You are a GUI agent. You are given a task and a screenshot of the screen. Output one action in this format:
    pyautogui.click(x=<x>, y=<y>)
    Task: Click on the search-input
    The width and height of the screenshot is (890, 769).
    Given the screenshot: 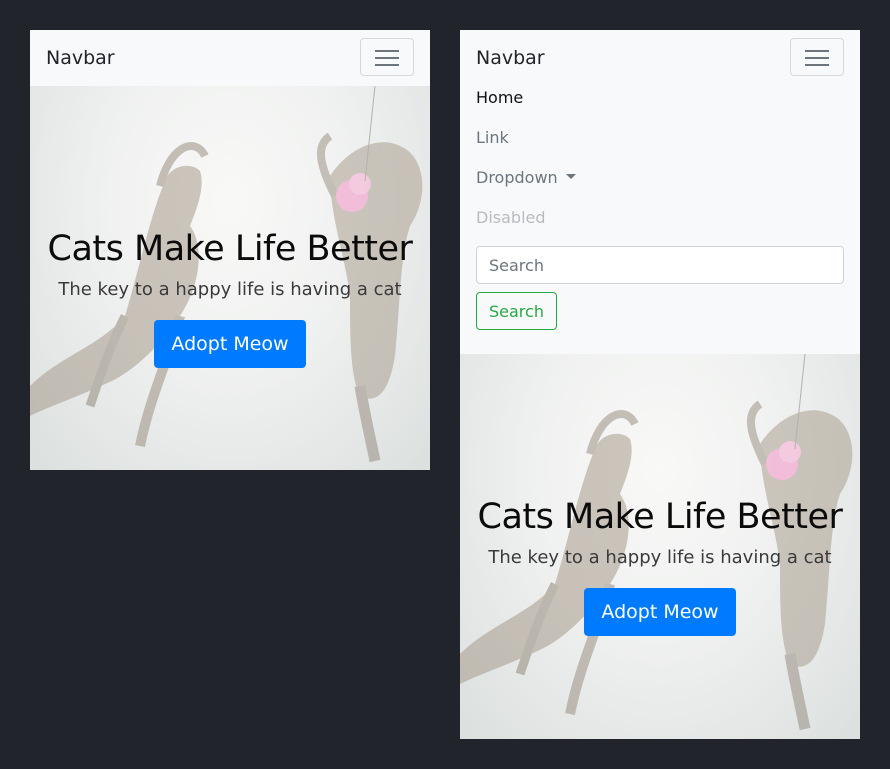 What is the action you would take?
    pyautogui.click(x=660, y=265)
    